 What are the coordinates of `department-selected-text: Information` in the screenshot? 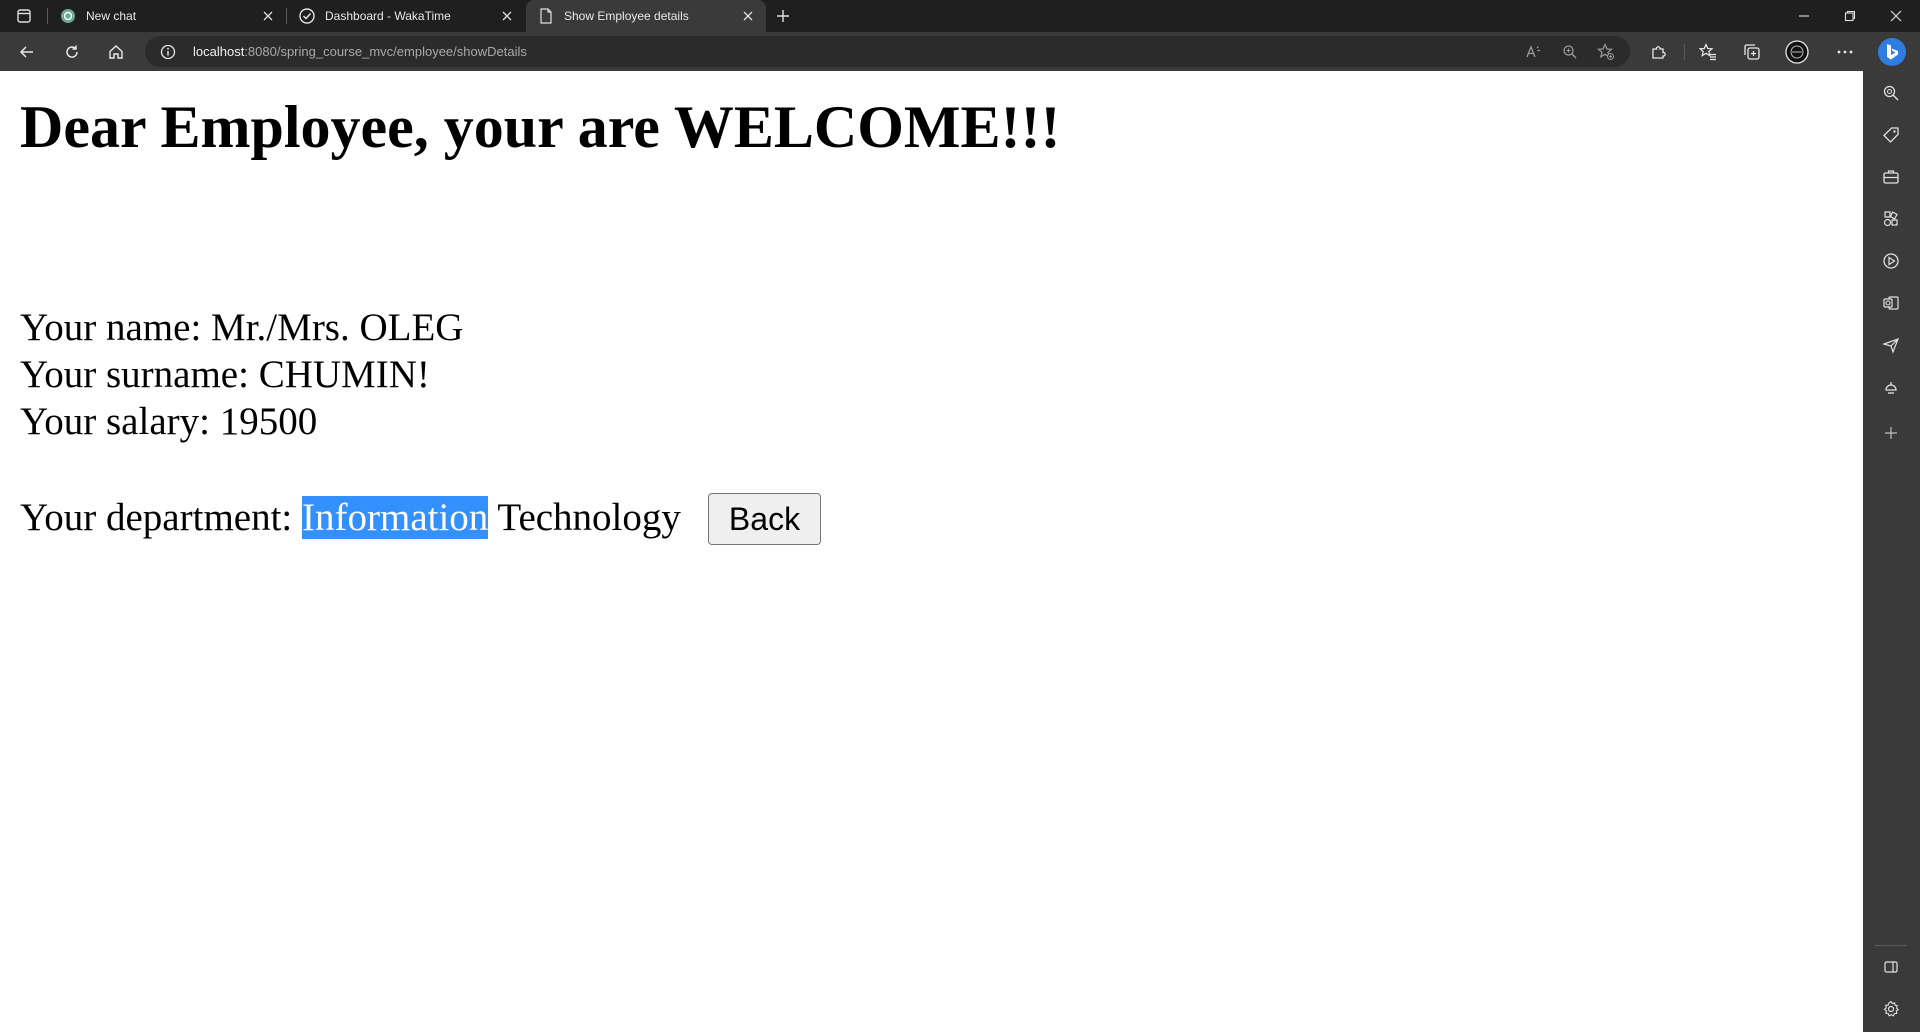 It's located at (395, 517).